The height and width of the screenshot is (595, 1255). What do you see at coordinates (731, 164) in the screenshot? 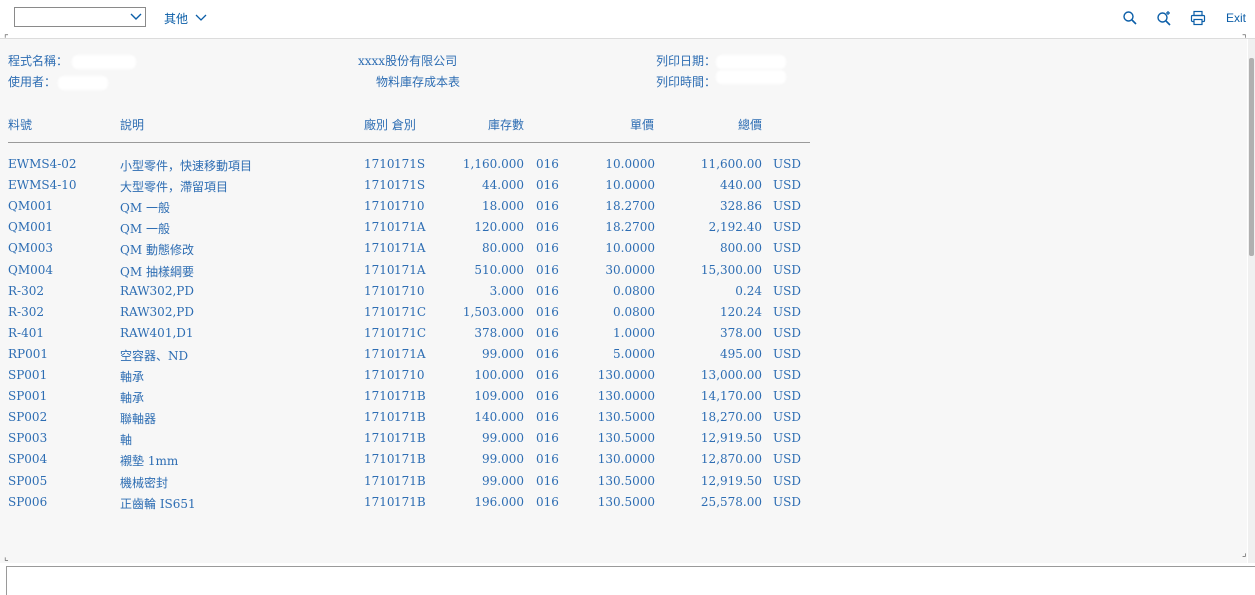
I see `cell-total: 11,600.00` at bounding box center [731, 164].